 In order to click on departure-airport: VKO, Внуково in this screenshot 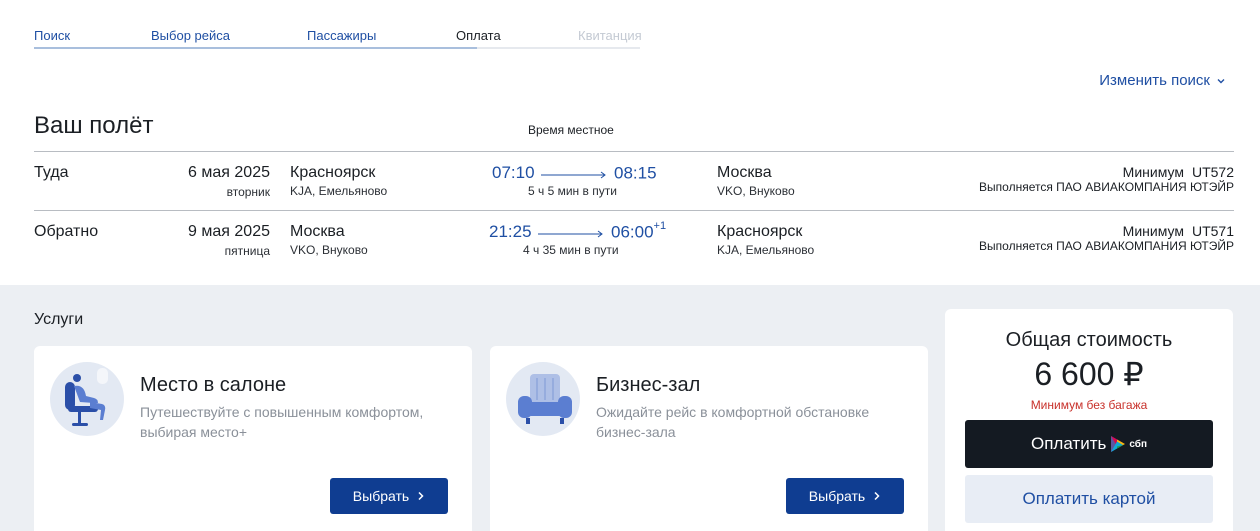, I will do `click(329, 250)`.